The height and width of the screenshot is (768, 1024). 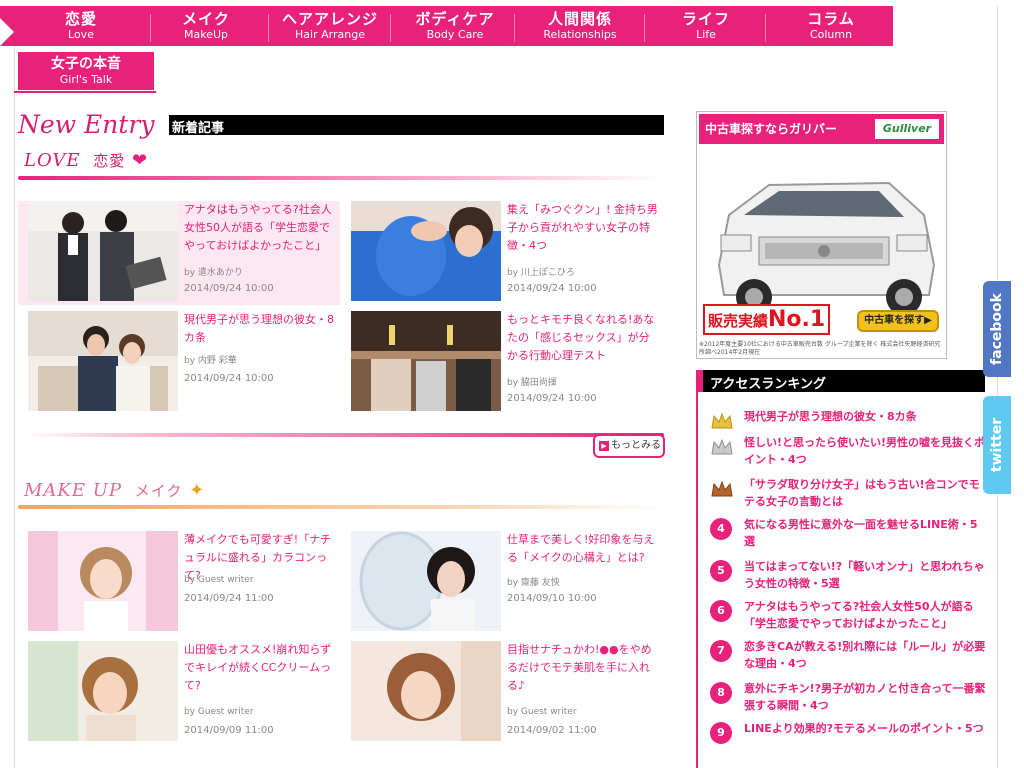 I want to click on ranking-item-title: 恋多きCAが教える!別れ際には「ルール」が必要な理由・4つ, so click(x=866, y=655).